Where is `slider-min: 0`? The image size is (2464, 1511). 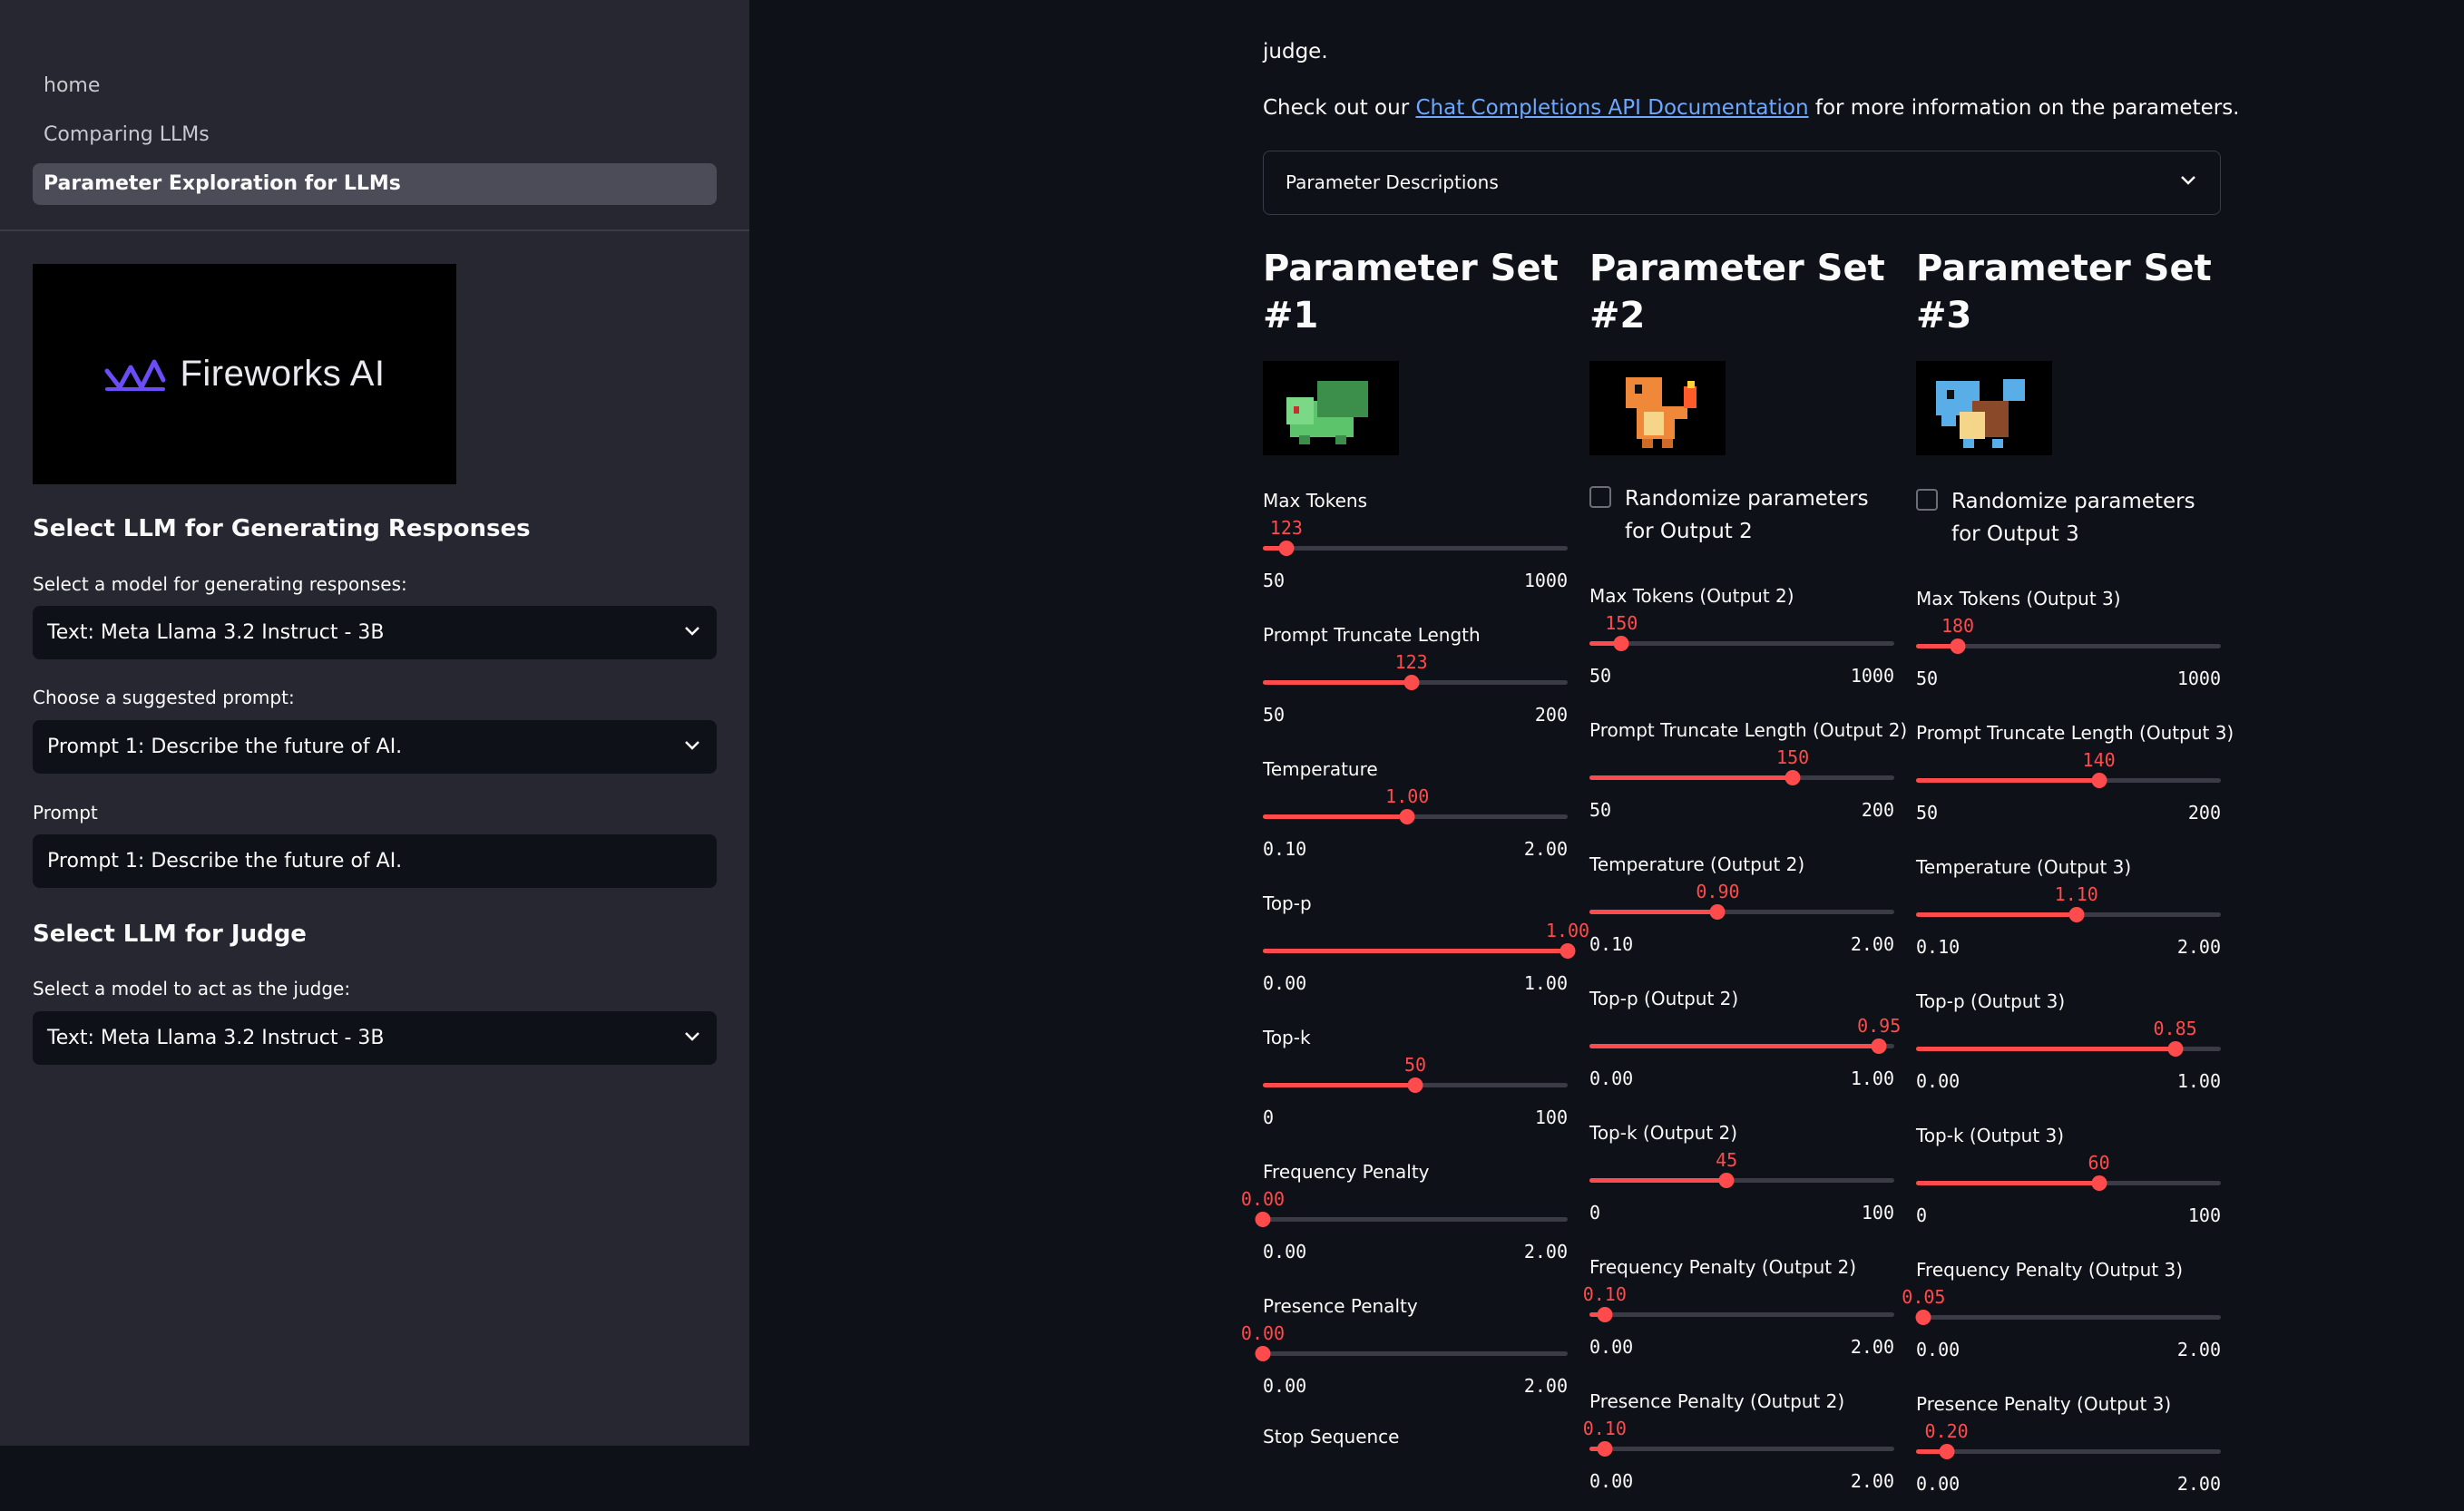
slider-min: 0 is located at coordinates (1922, 1215).